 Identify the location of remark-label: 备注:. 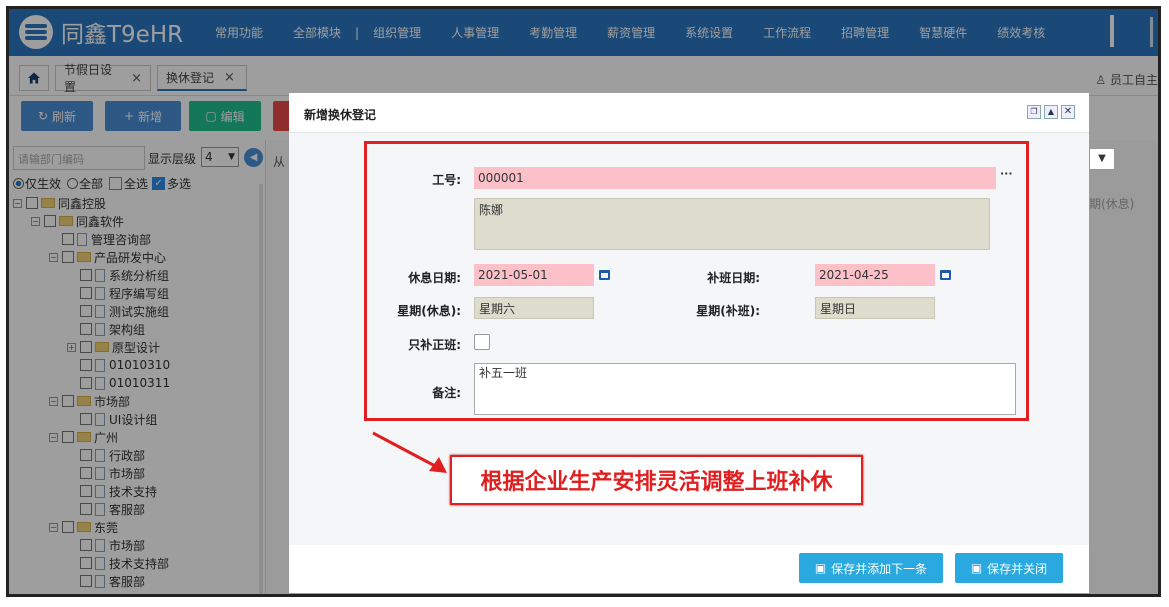
(446, 393).